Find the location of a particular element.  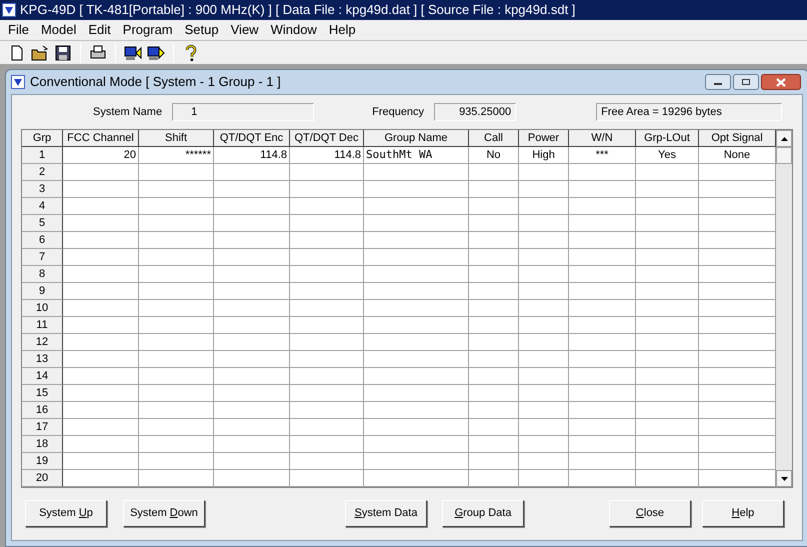

scroll-up-button is located at coordinates (784, 138).